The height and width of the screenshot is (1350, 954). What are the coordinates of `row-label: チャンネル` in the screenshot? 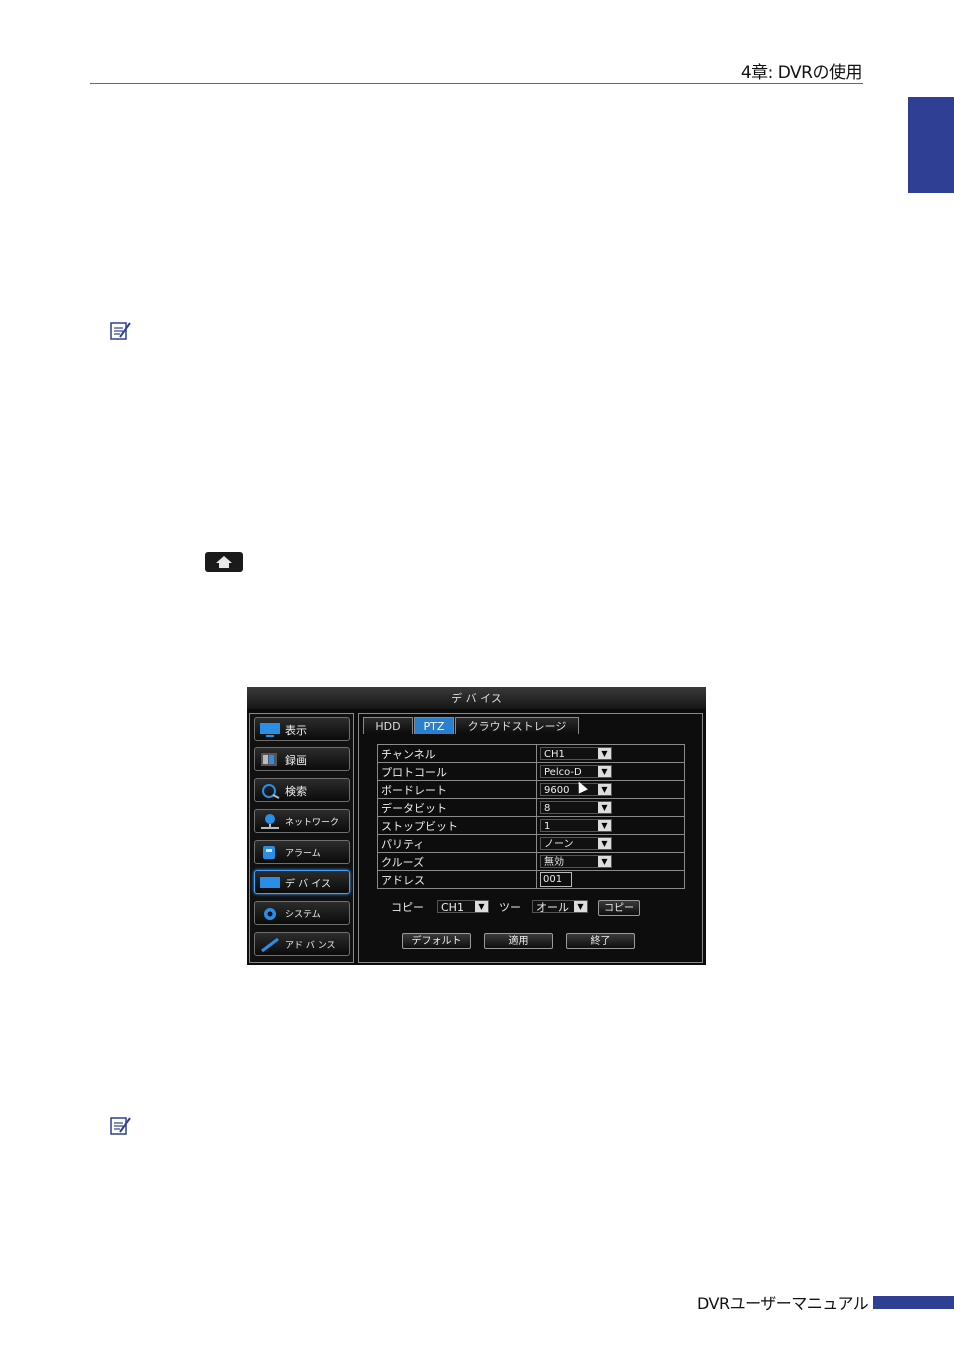 It's located at (457, 753).